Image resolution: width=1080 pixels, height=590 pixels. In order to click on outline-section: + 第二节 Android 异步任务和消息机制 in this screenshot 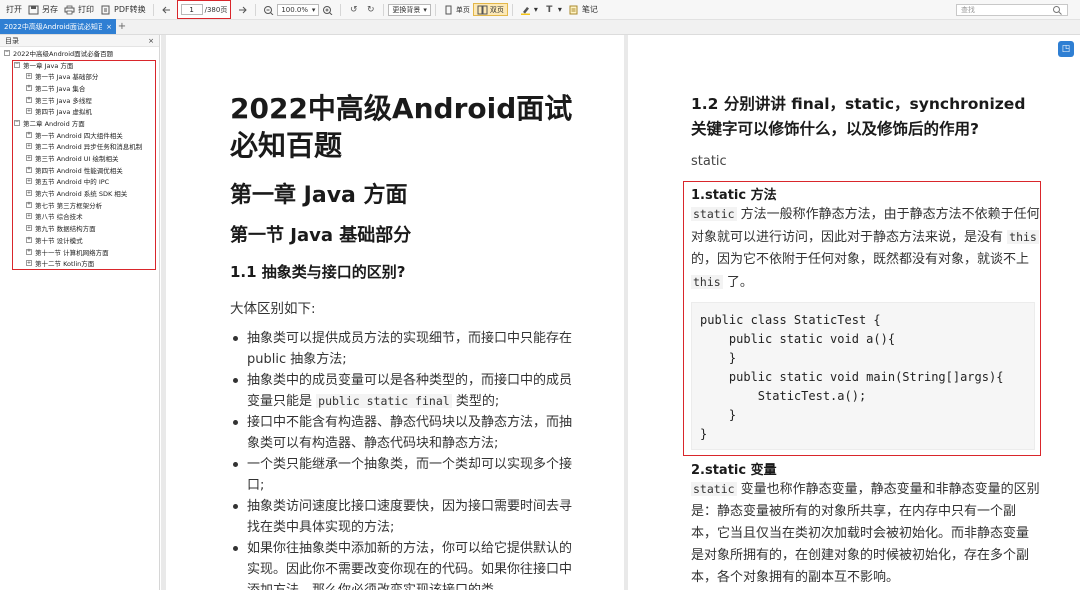, I will do `click(79, 147)`.